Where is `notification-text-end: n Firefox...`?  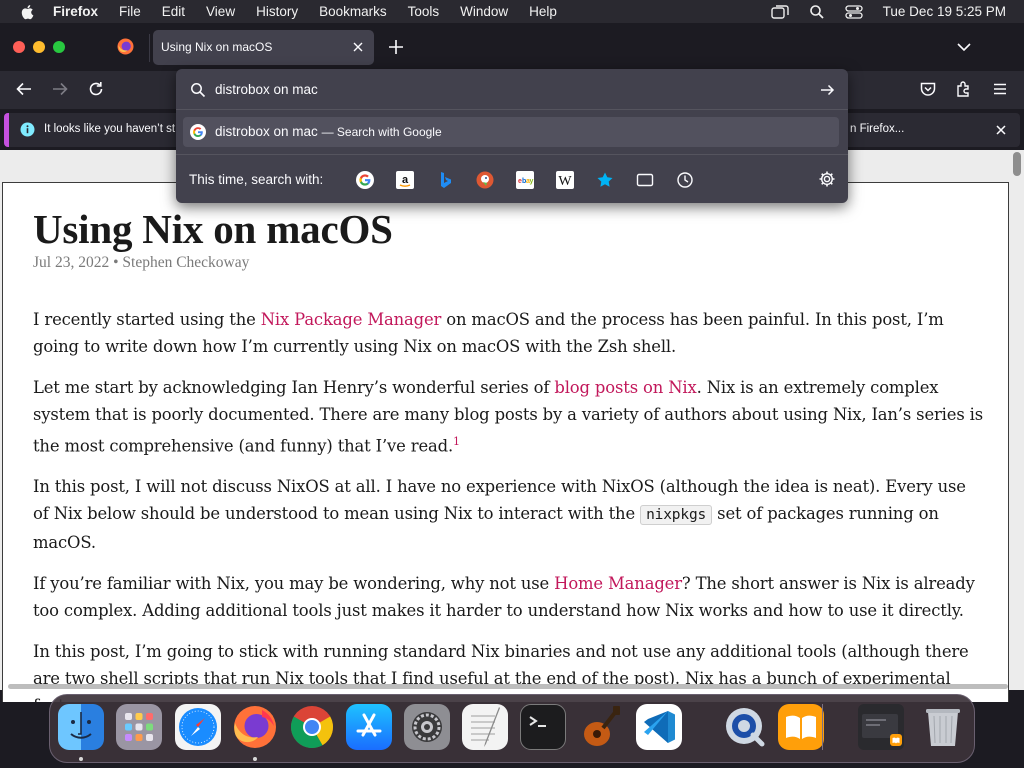
notification-text-end: n Firefox... is located at coordinates (877, 129).